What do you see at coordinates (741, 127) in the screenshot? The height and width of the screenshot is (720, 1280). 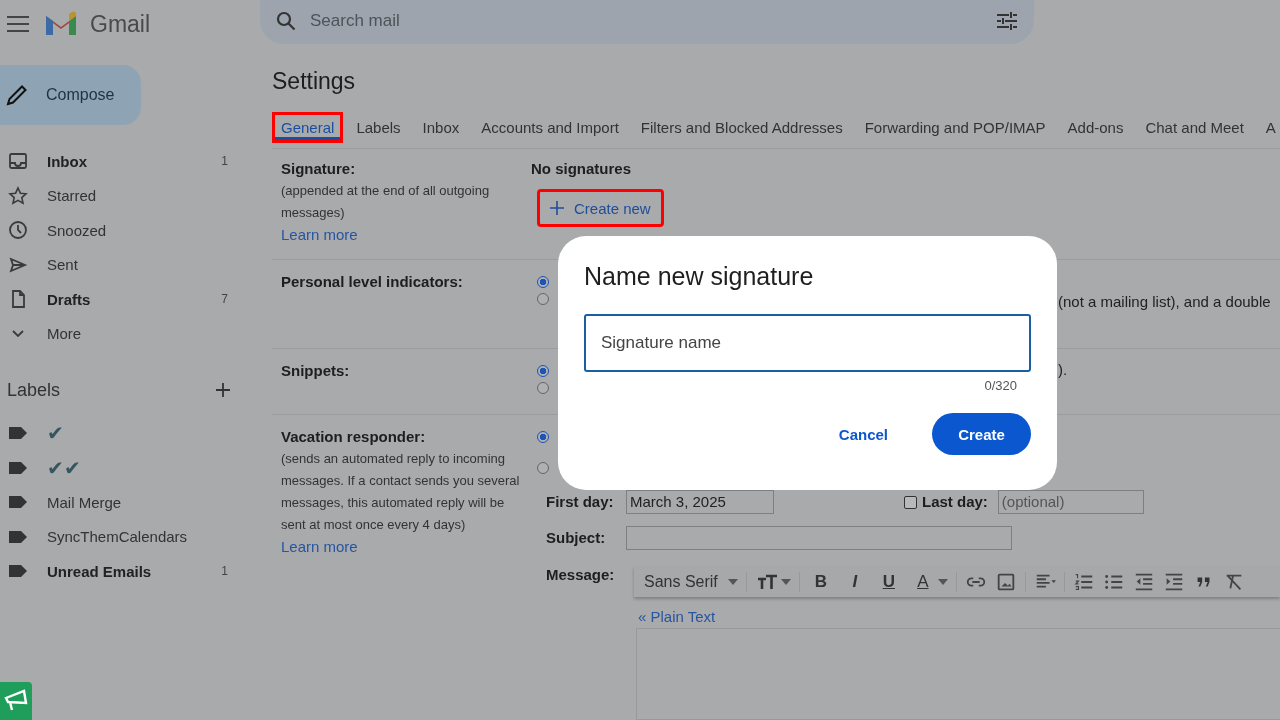 I see `settings-tab: Filters and Blocked Addresses` at bounding box center [741, 127].